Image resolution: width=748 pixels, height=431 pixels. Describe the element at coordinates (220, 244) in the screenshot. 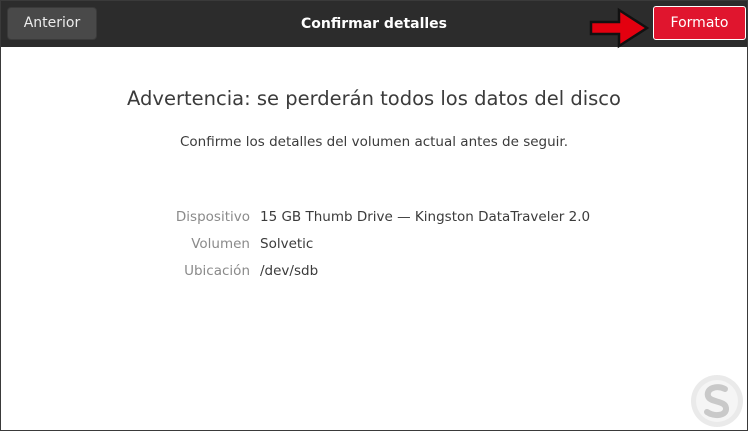

I see `detail-label: Volumen` at that location.